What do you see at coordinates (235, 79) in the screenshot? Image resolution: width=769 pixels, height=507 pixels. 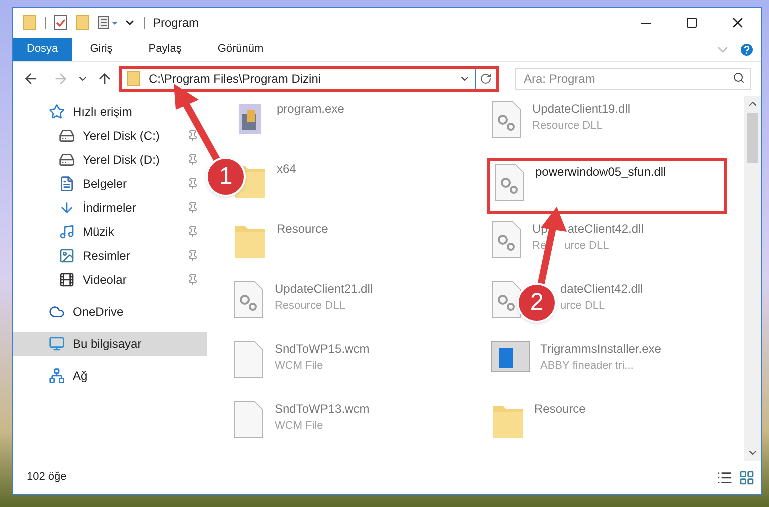 I see `address-path: C:\Program Files\Program Dizini` at bounding box center [235, 79].